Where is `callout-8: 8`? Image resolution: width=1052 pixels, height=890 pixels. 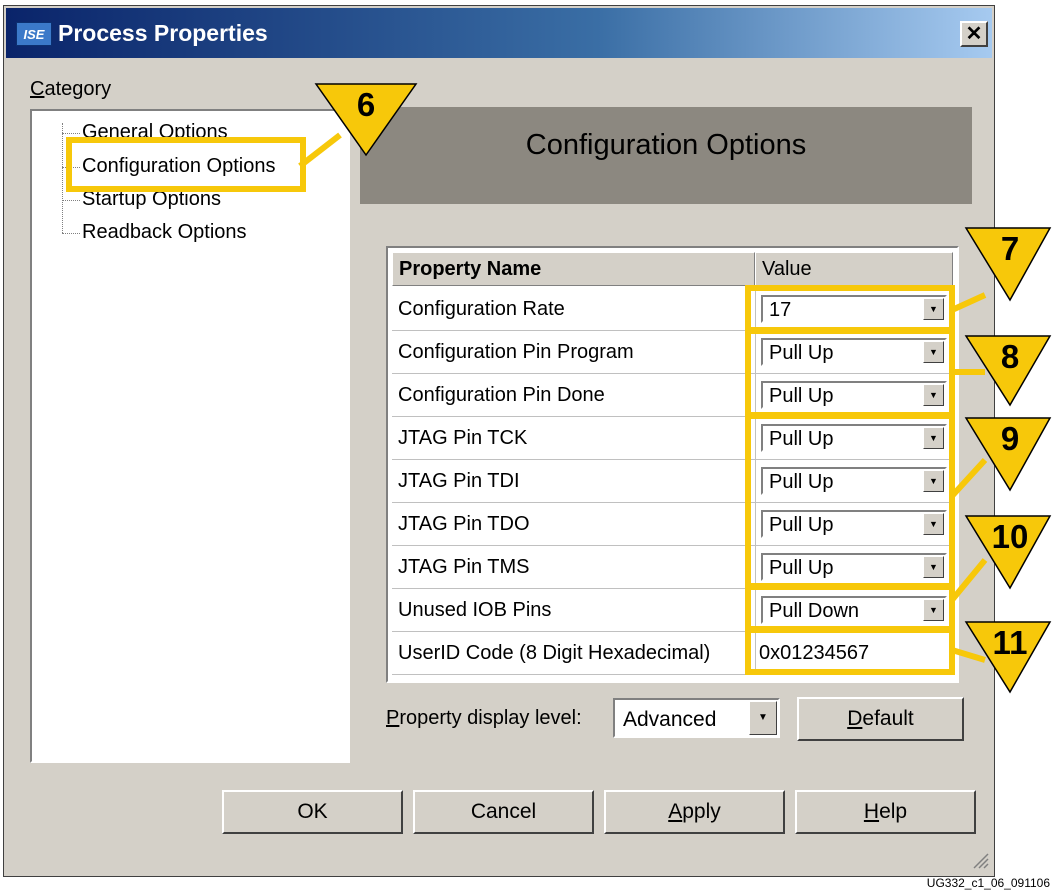 callout-8: 8 is located at coordinates (1010, 356).